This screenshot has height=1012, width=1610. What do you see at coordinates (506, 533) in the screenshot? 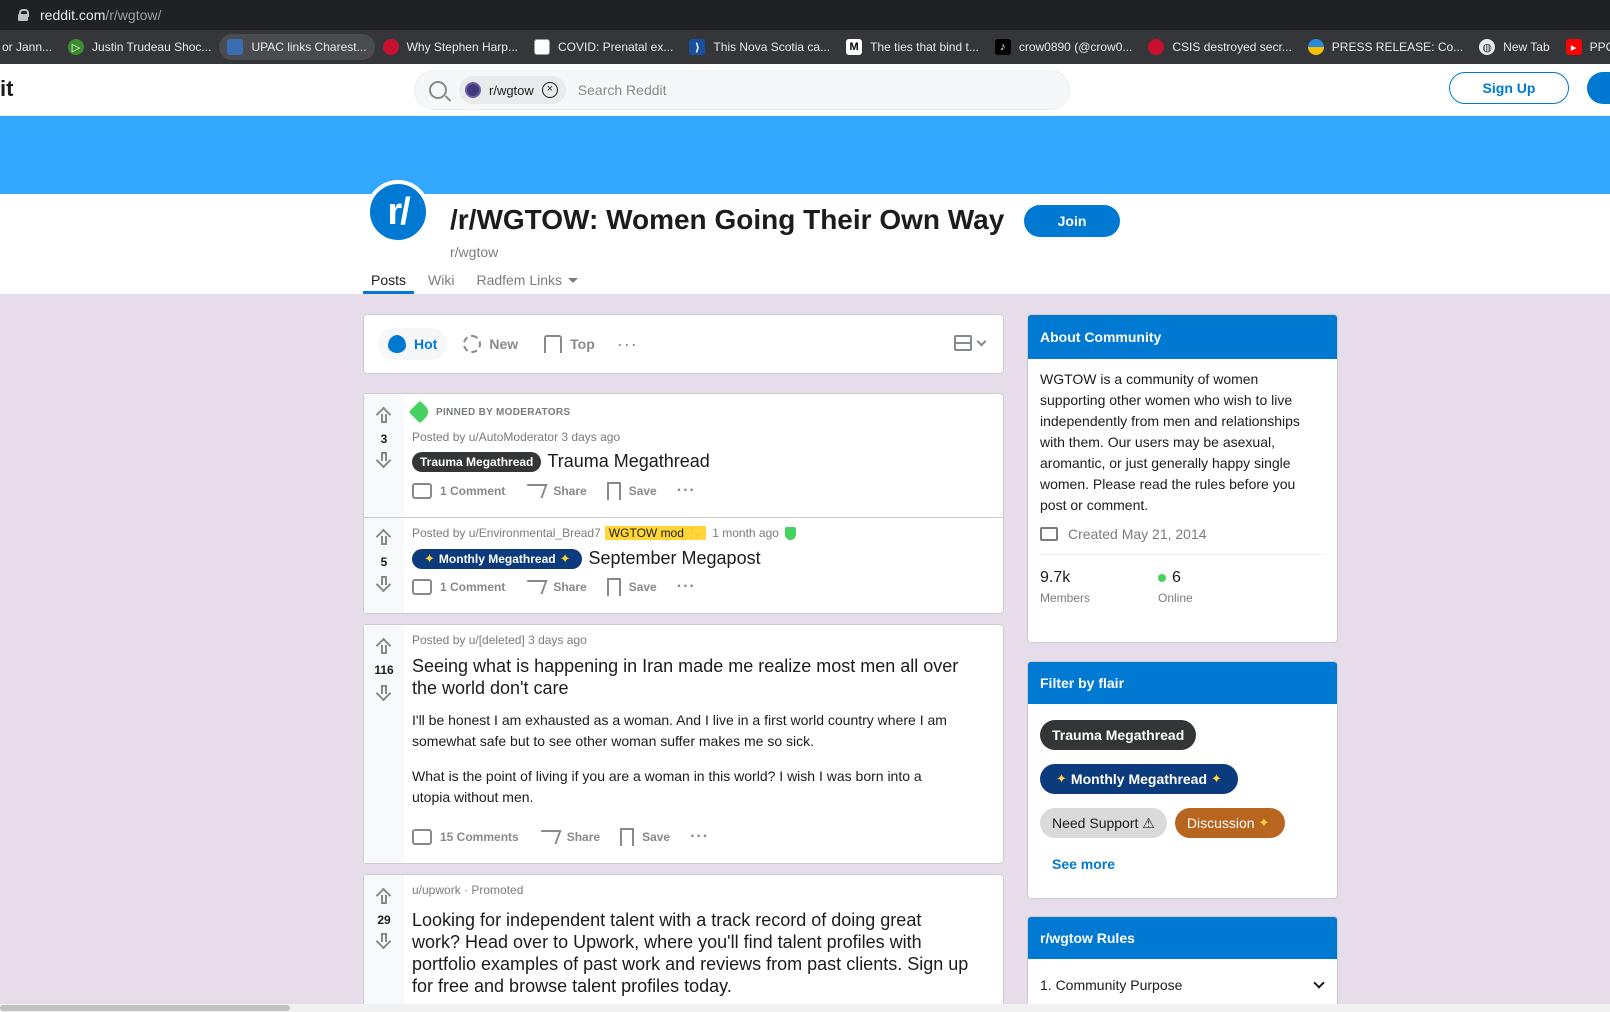
I see `post-author: Posted by u/Environmental_Bread7` at bounding box center [506, 533].